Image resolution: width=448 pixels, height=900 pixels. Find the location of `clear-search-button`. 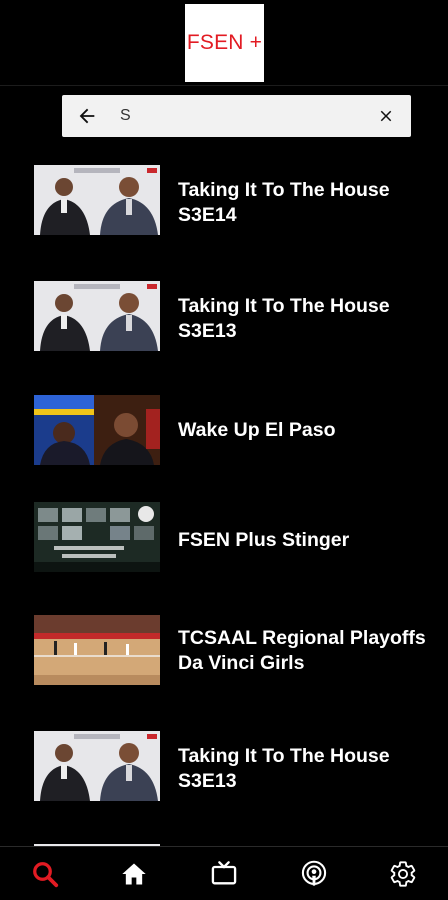

clear-search-button is located at coordinates (386, 116).